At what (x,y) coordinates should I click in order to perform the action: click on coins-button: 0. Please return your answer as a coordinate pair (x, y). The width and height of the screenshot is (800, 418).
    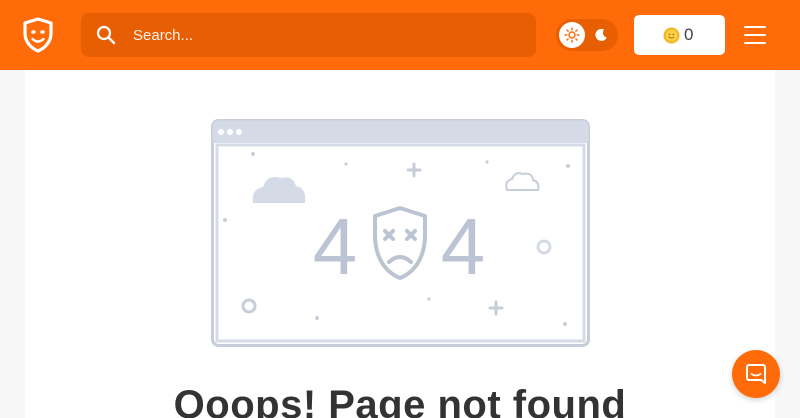
    Looking at the image, I should click on (679, 35).